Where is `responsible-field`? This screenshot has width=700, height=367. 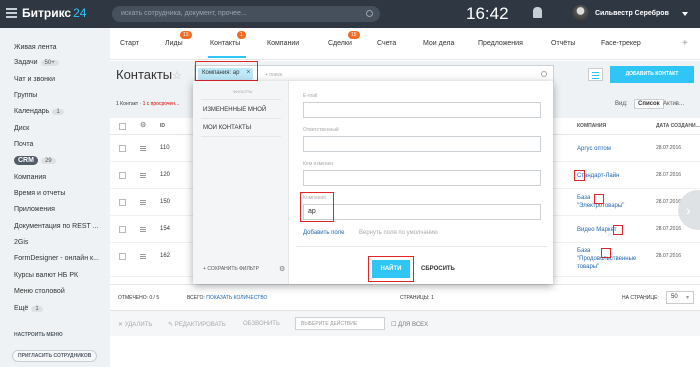 responsible-field is located at coordinates (422, 144).